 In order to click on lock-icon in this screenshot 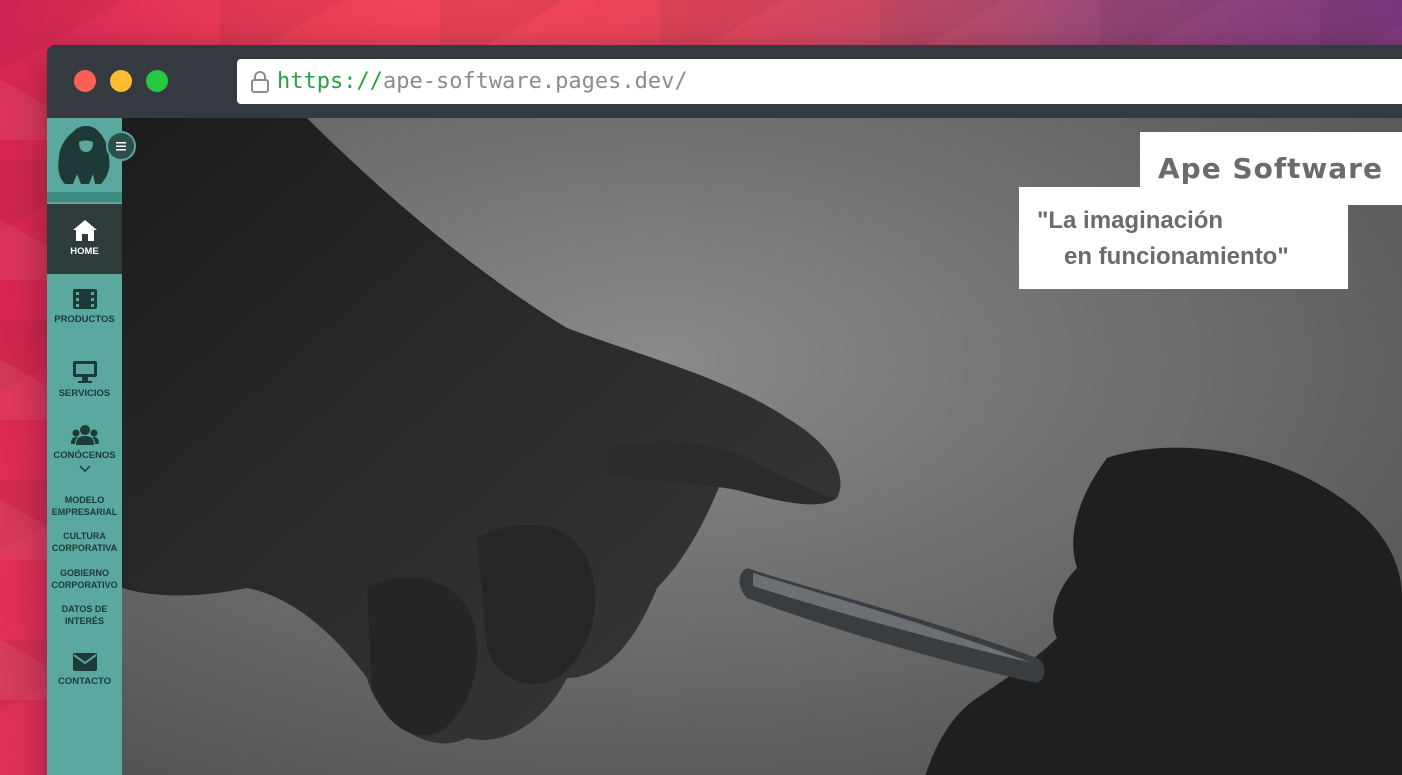, I will do `click(260, 81)`.